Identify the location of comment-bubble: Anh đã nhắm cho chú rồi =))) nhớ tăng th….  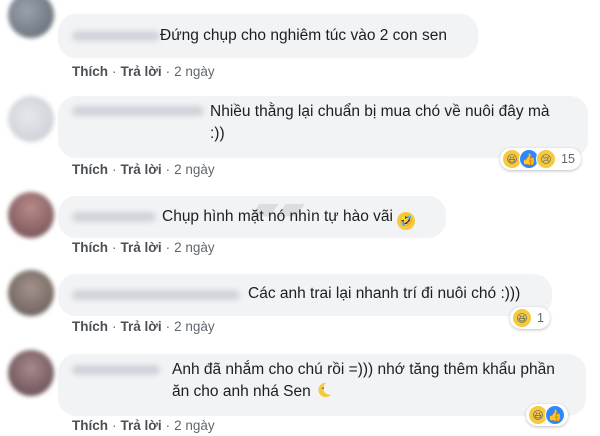
(322, 385).